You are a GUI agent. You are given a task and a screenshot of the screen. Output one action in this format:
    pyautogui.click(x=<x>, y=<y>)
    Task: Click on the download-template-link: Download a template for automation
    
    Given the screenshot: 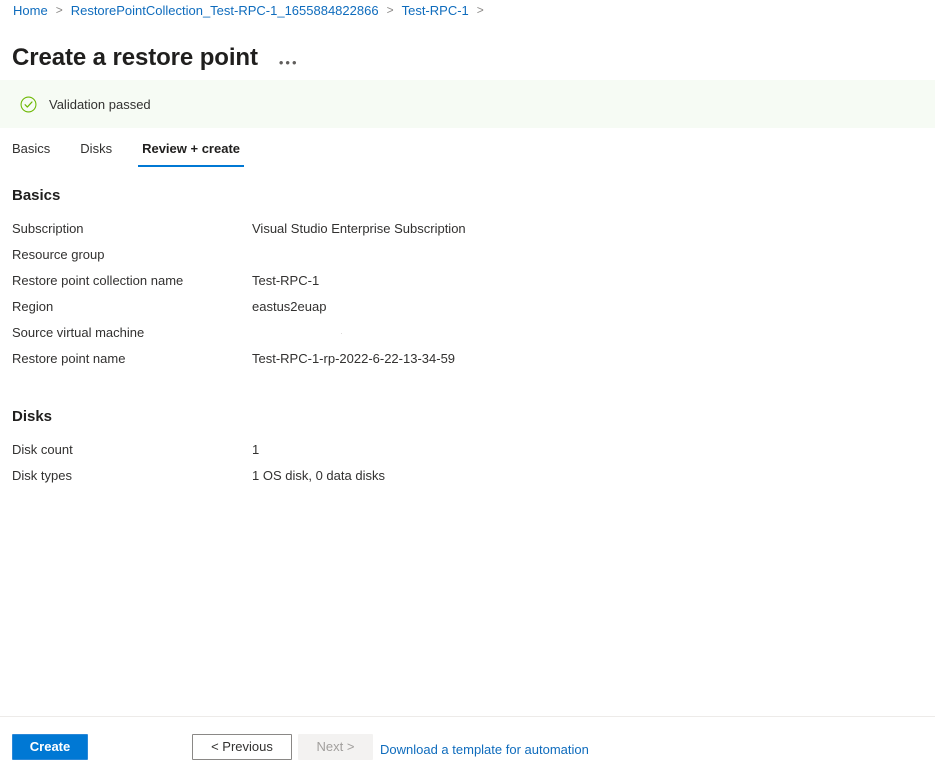 What is the action you would take?
    pyautogui.click(x=484, y=750)
    